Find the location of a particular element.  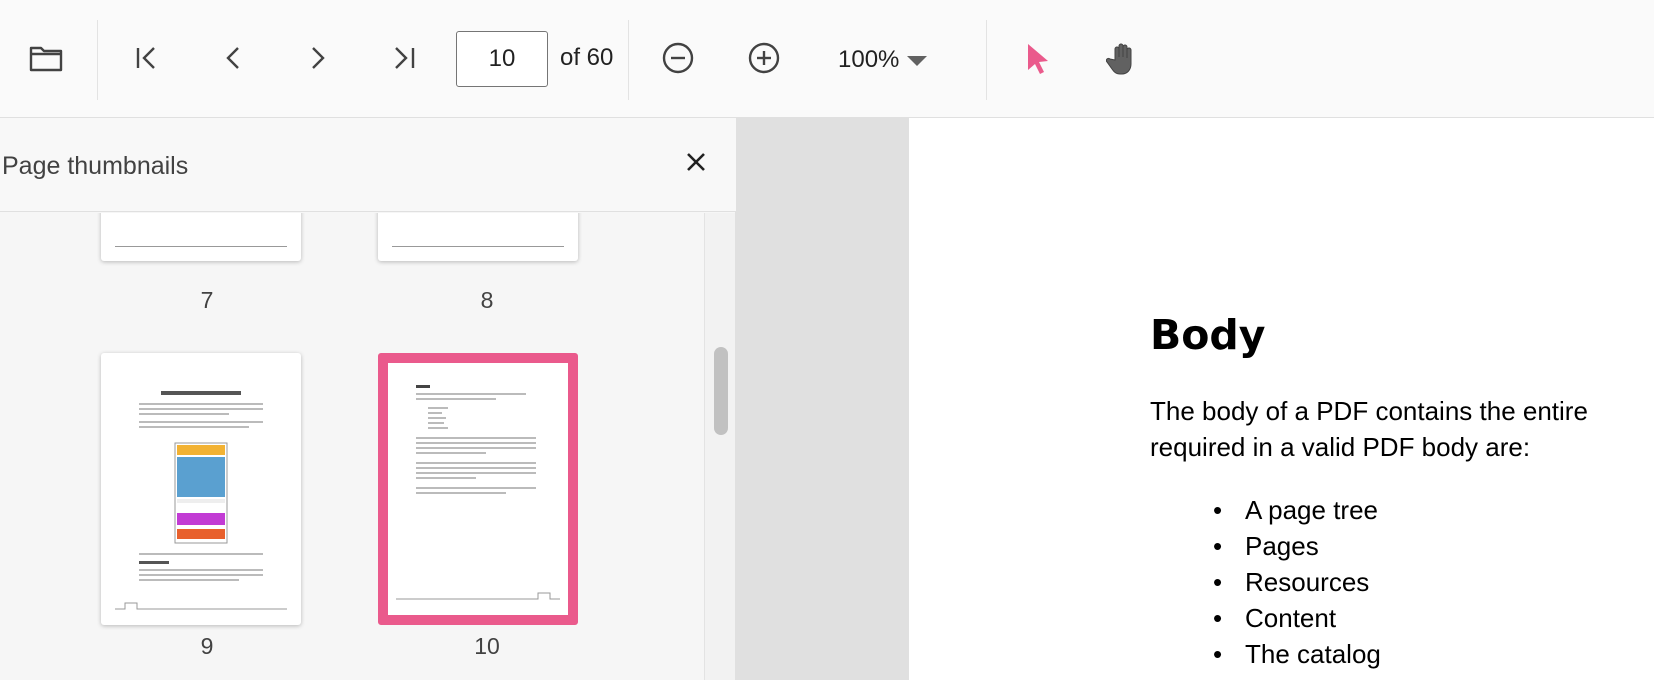

thumbnail-page-number: 9 is located at coordinates (207, 646).